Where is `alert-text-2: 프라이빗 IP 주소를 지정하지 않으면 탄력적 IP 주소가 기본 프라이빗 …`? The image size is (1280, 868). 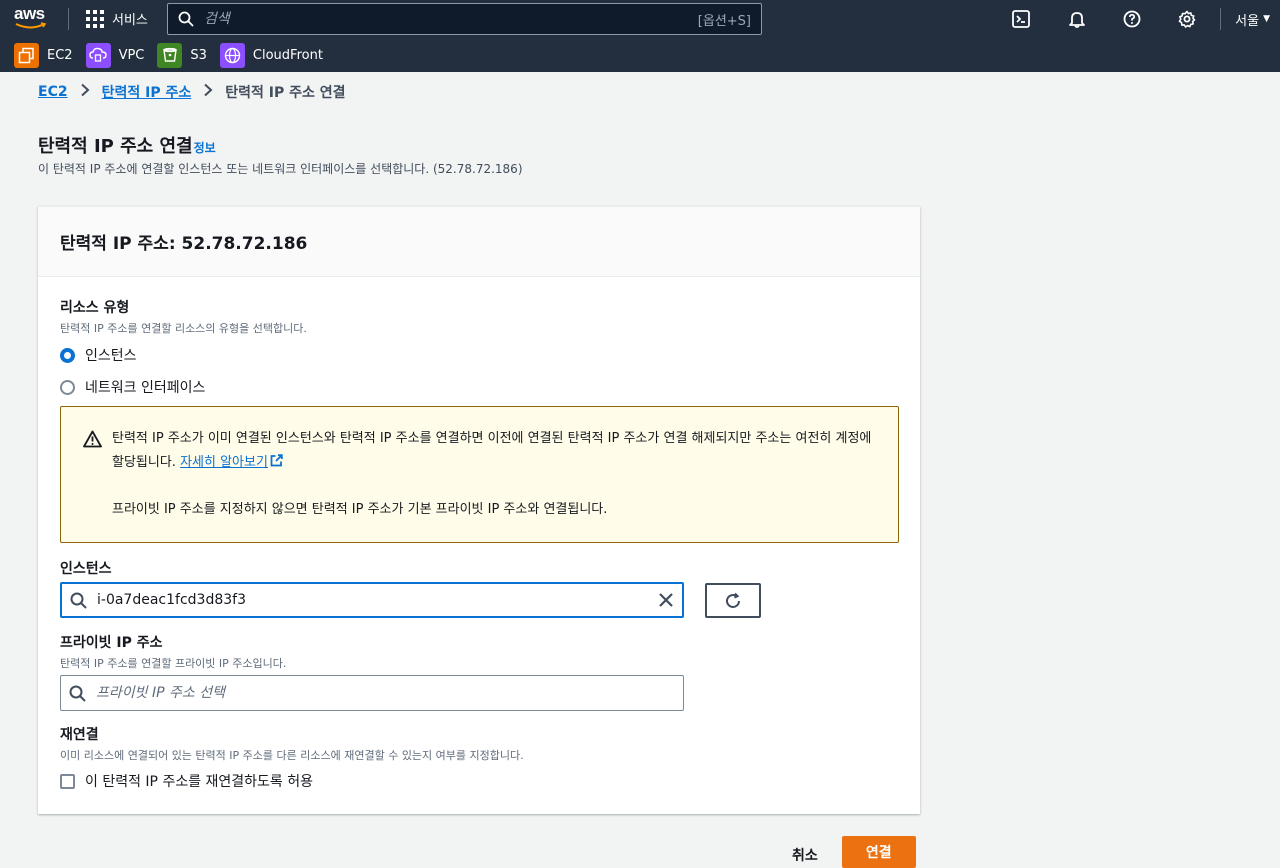 alert-text-2: 프라이빗 IP 주소를 지정하지 않으면 탄력적 IP 주소가 기본 프라이빗 … is located at coordinates (360, 509).